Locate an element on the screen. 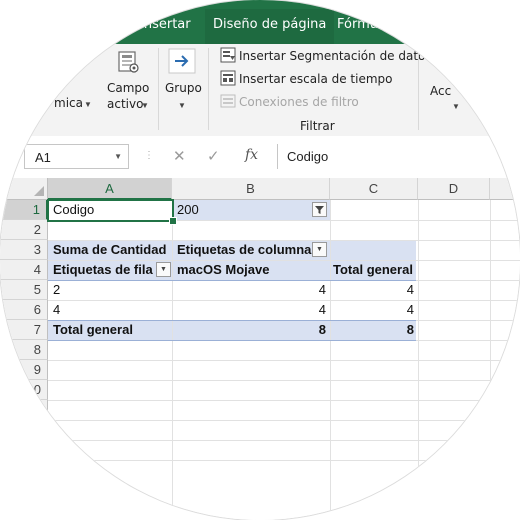 The height and width of the screenshot is (520, 520). tab-insert: Insertar is located at coordinates (165, 24).